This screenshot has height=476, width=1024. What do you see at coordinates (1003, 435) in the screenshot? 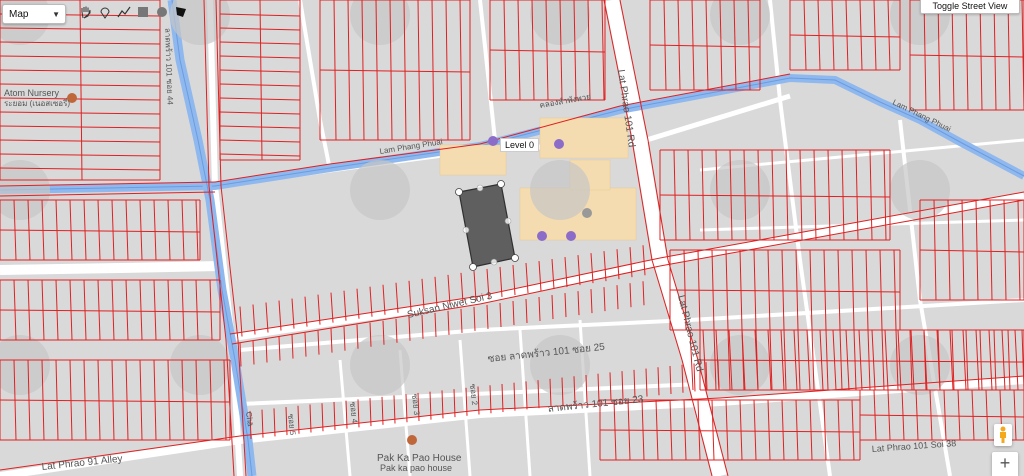
I see `pegman-icon` at bounding box center [1003, 435].